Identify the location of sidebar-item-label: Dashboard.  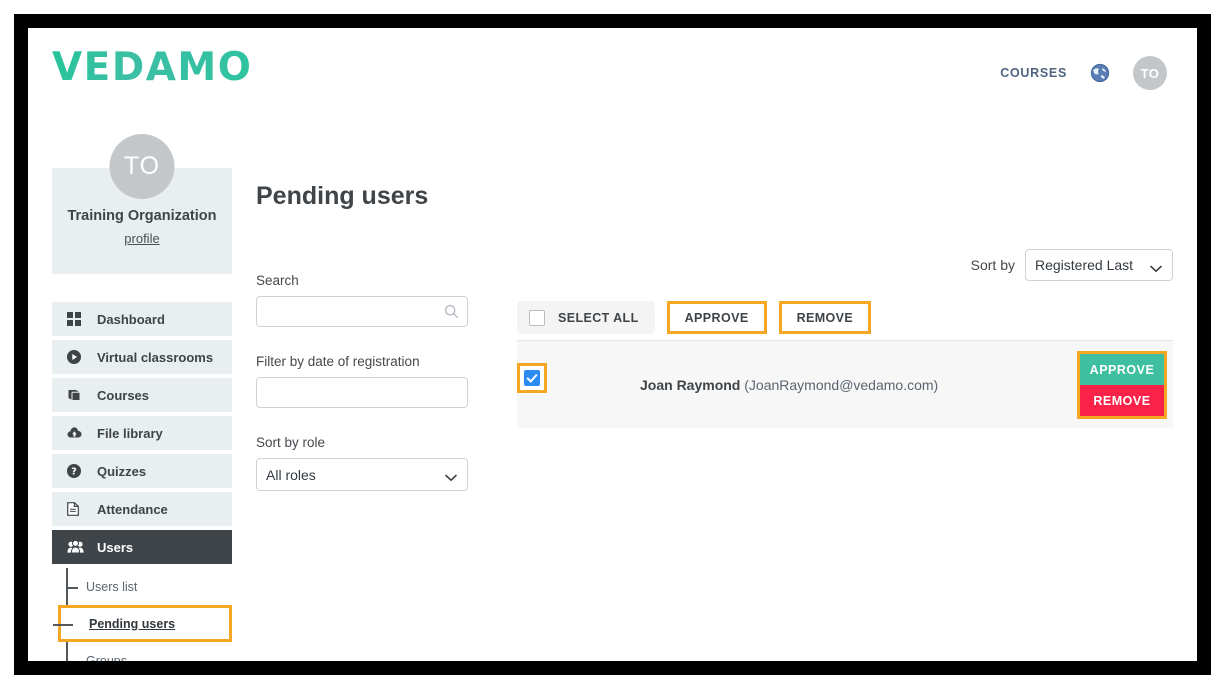
(131, 319).